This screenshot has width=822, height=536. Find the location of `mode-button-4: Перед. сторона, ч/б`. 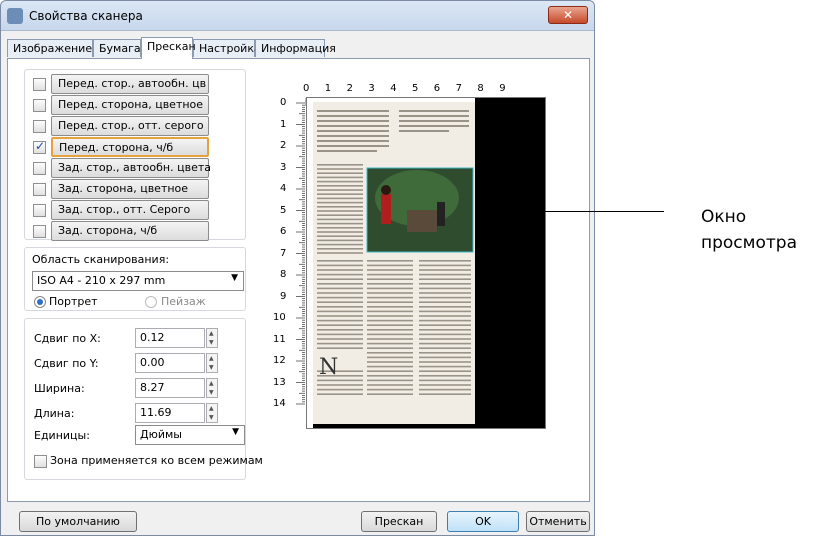

mode-button-4: Перед. сторона, ч/б is located at coordinates (130, 147).